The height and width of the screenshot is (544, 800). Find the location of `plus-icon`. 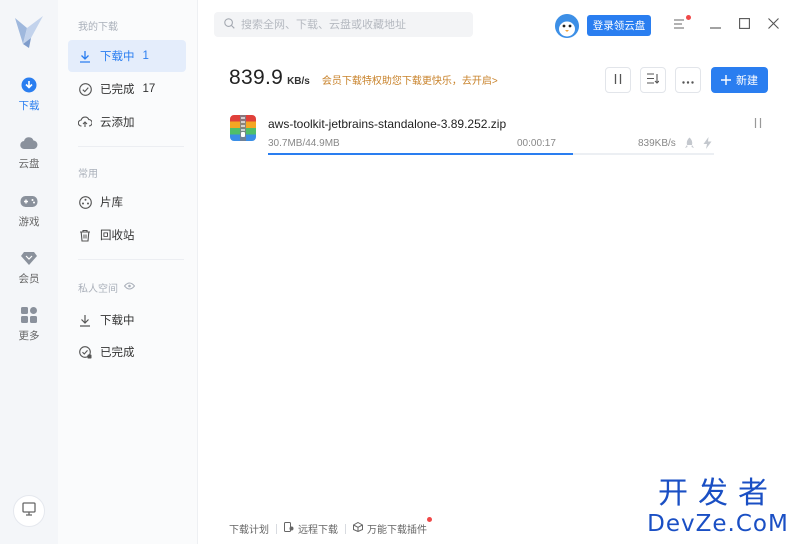

plus-icon is located at coordinates (726, 80).